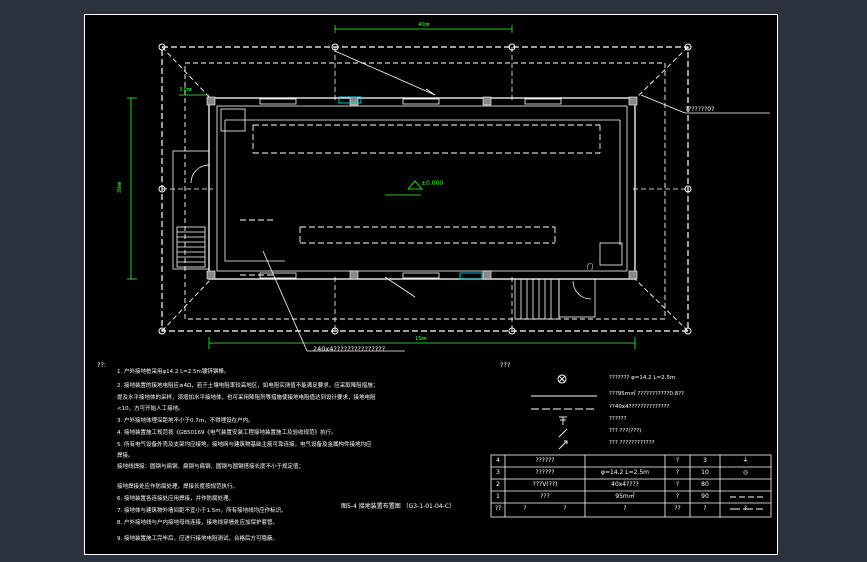  I want to click on label-bottom: 240x4???????????????, so click(349, 349).